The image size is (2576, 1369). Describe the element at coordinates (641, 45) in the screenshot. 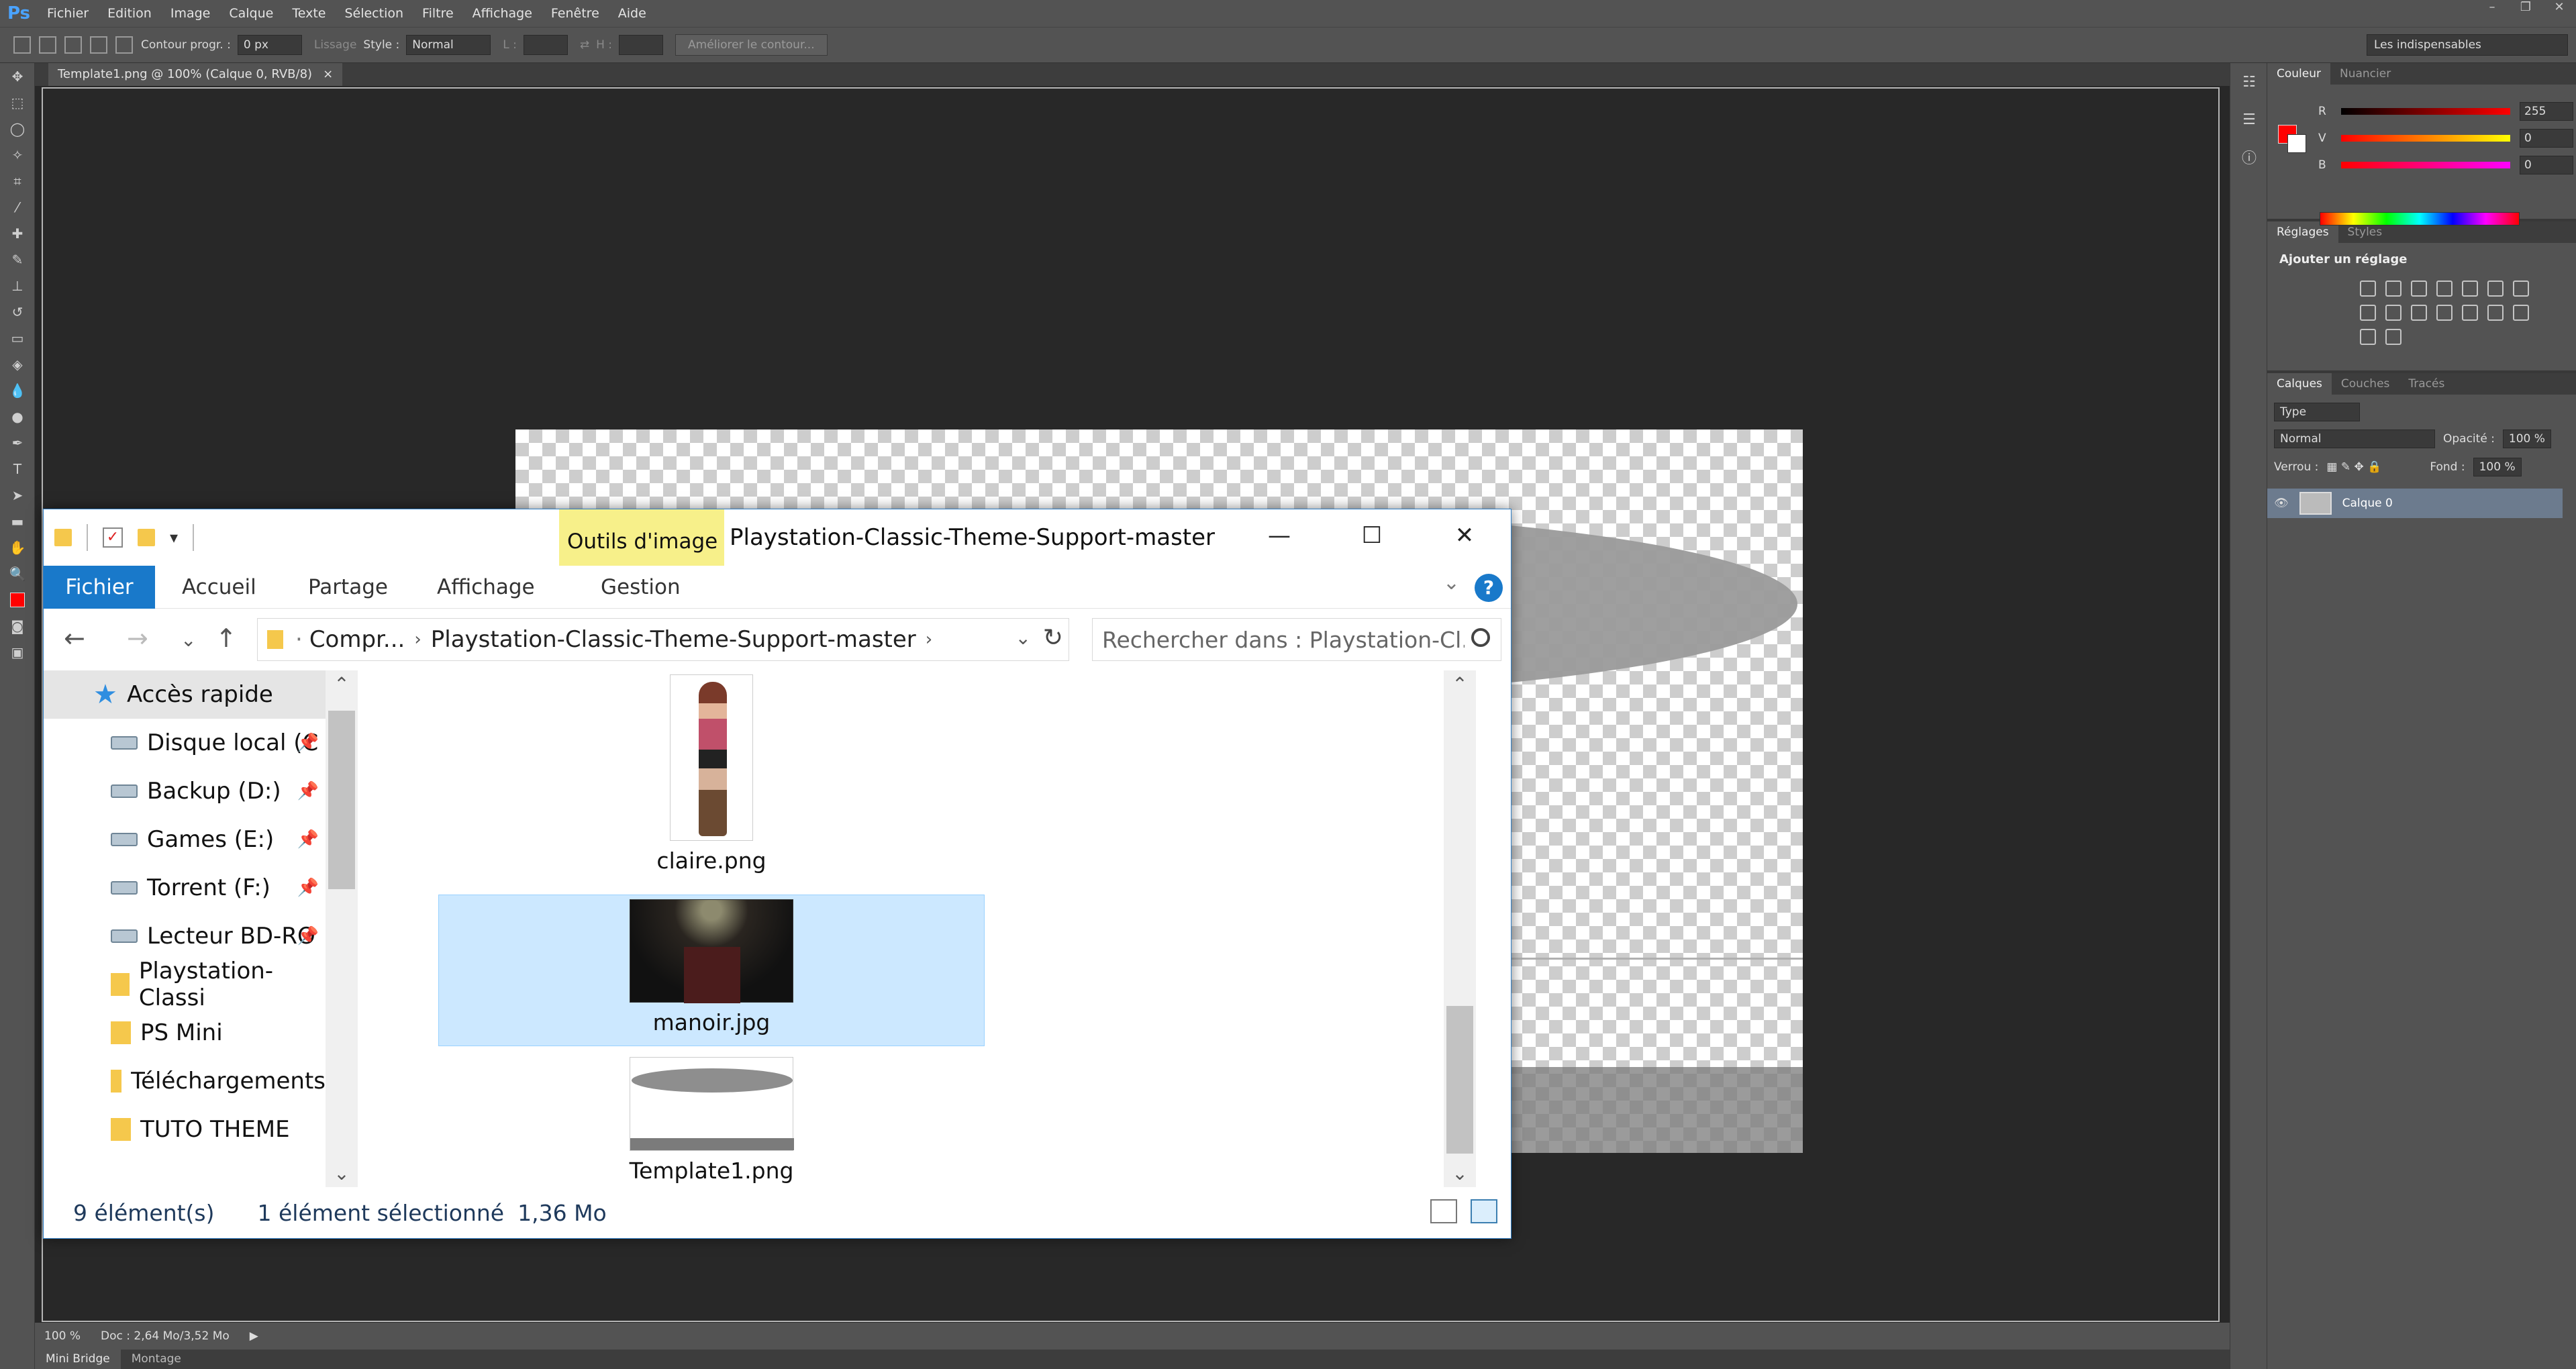

I see `height-input` at that location.